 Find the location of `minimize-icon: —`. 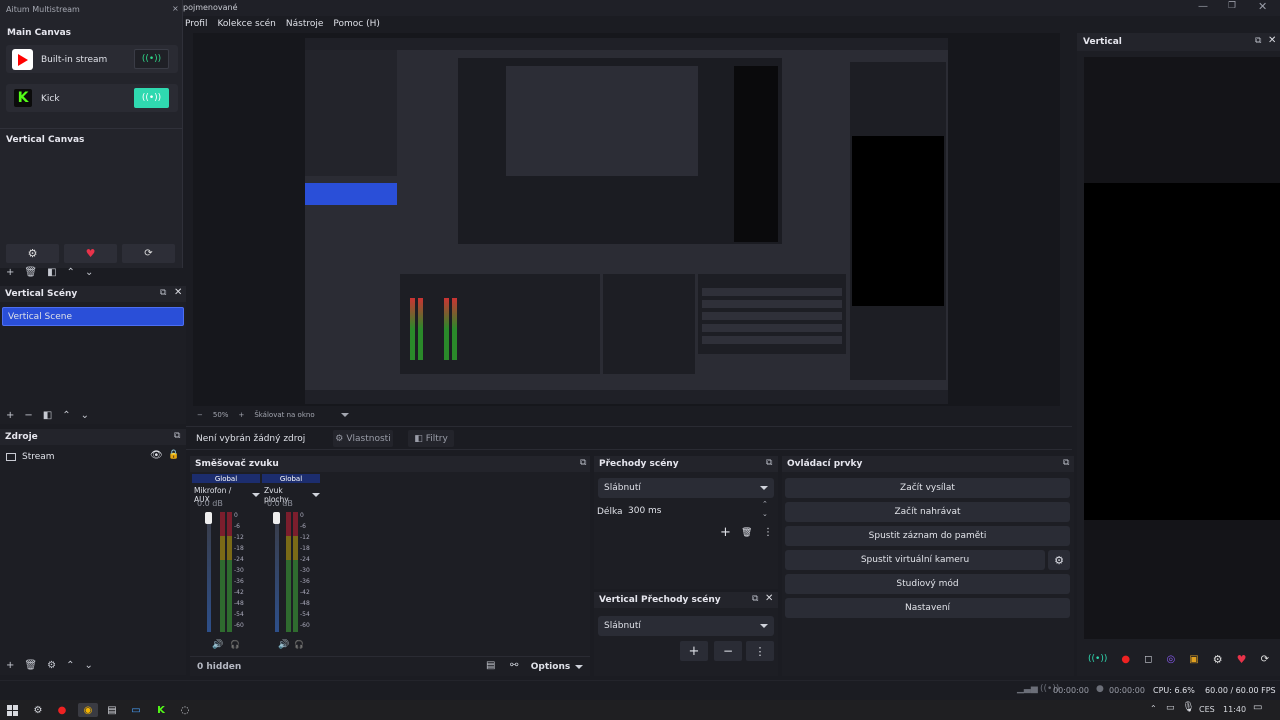

minimize-icon: — is located at coordinates (1203, 6).